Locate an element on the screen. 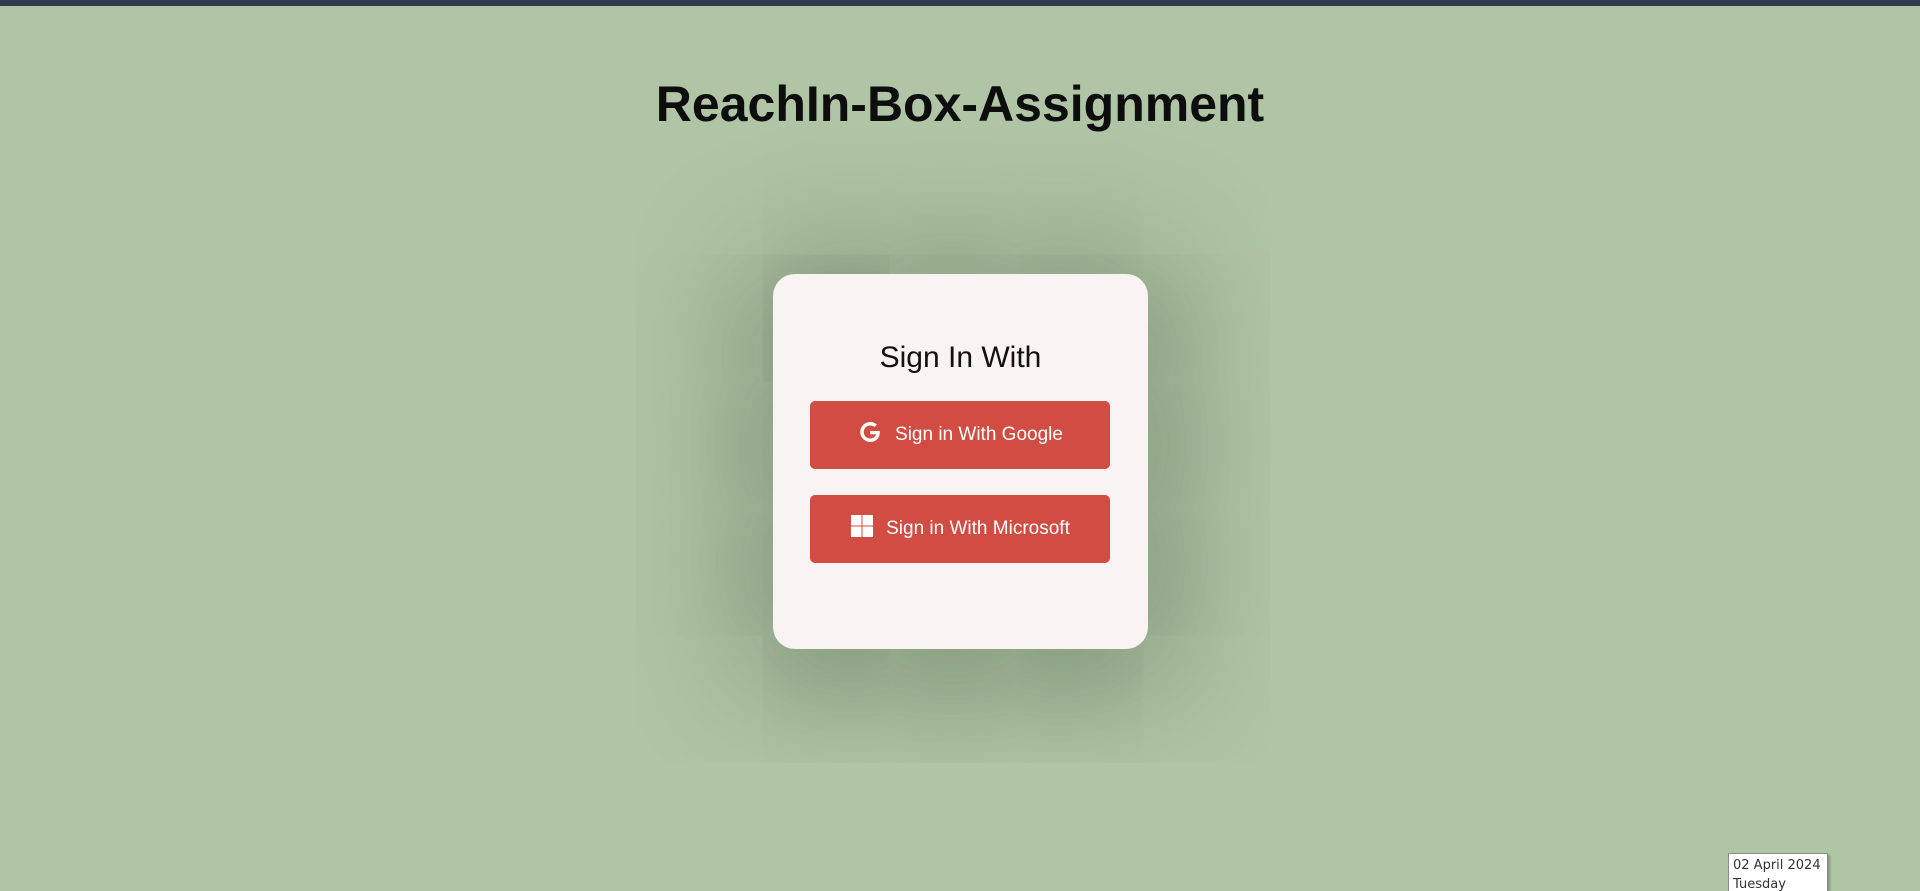 The width and height of the screenshot is (1920, 891). top-bar is located at coordinates (960, 3).